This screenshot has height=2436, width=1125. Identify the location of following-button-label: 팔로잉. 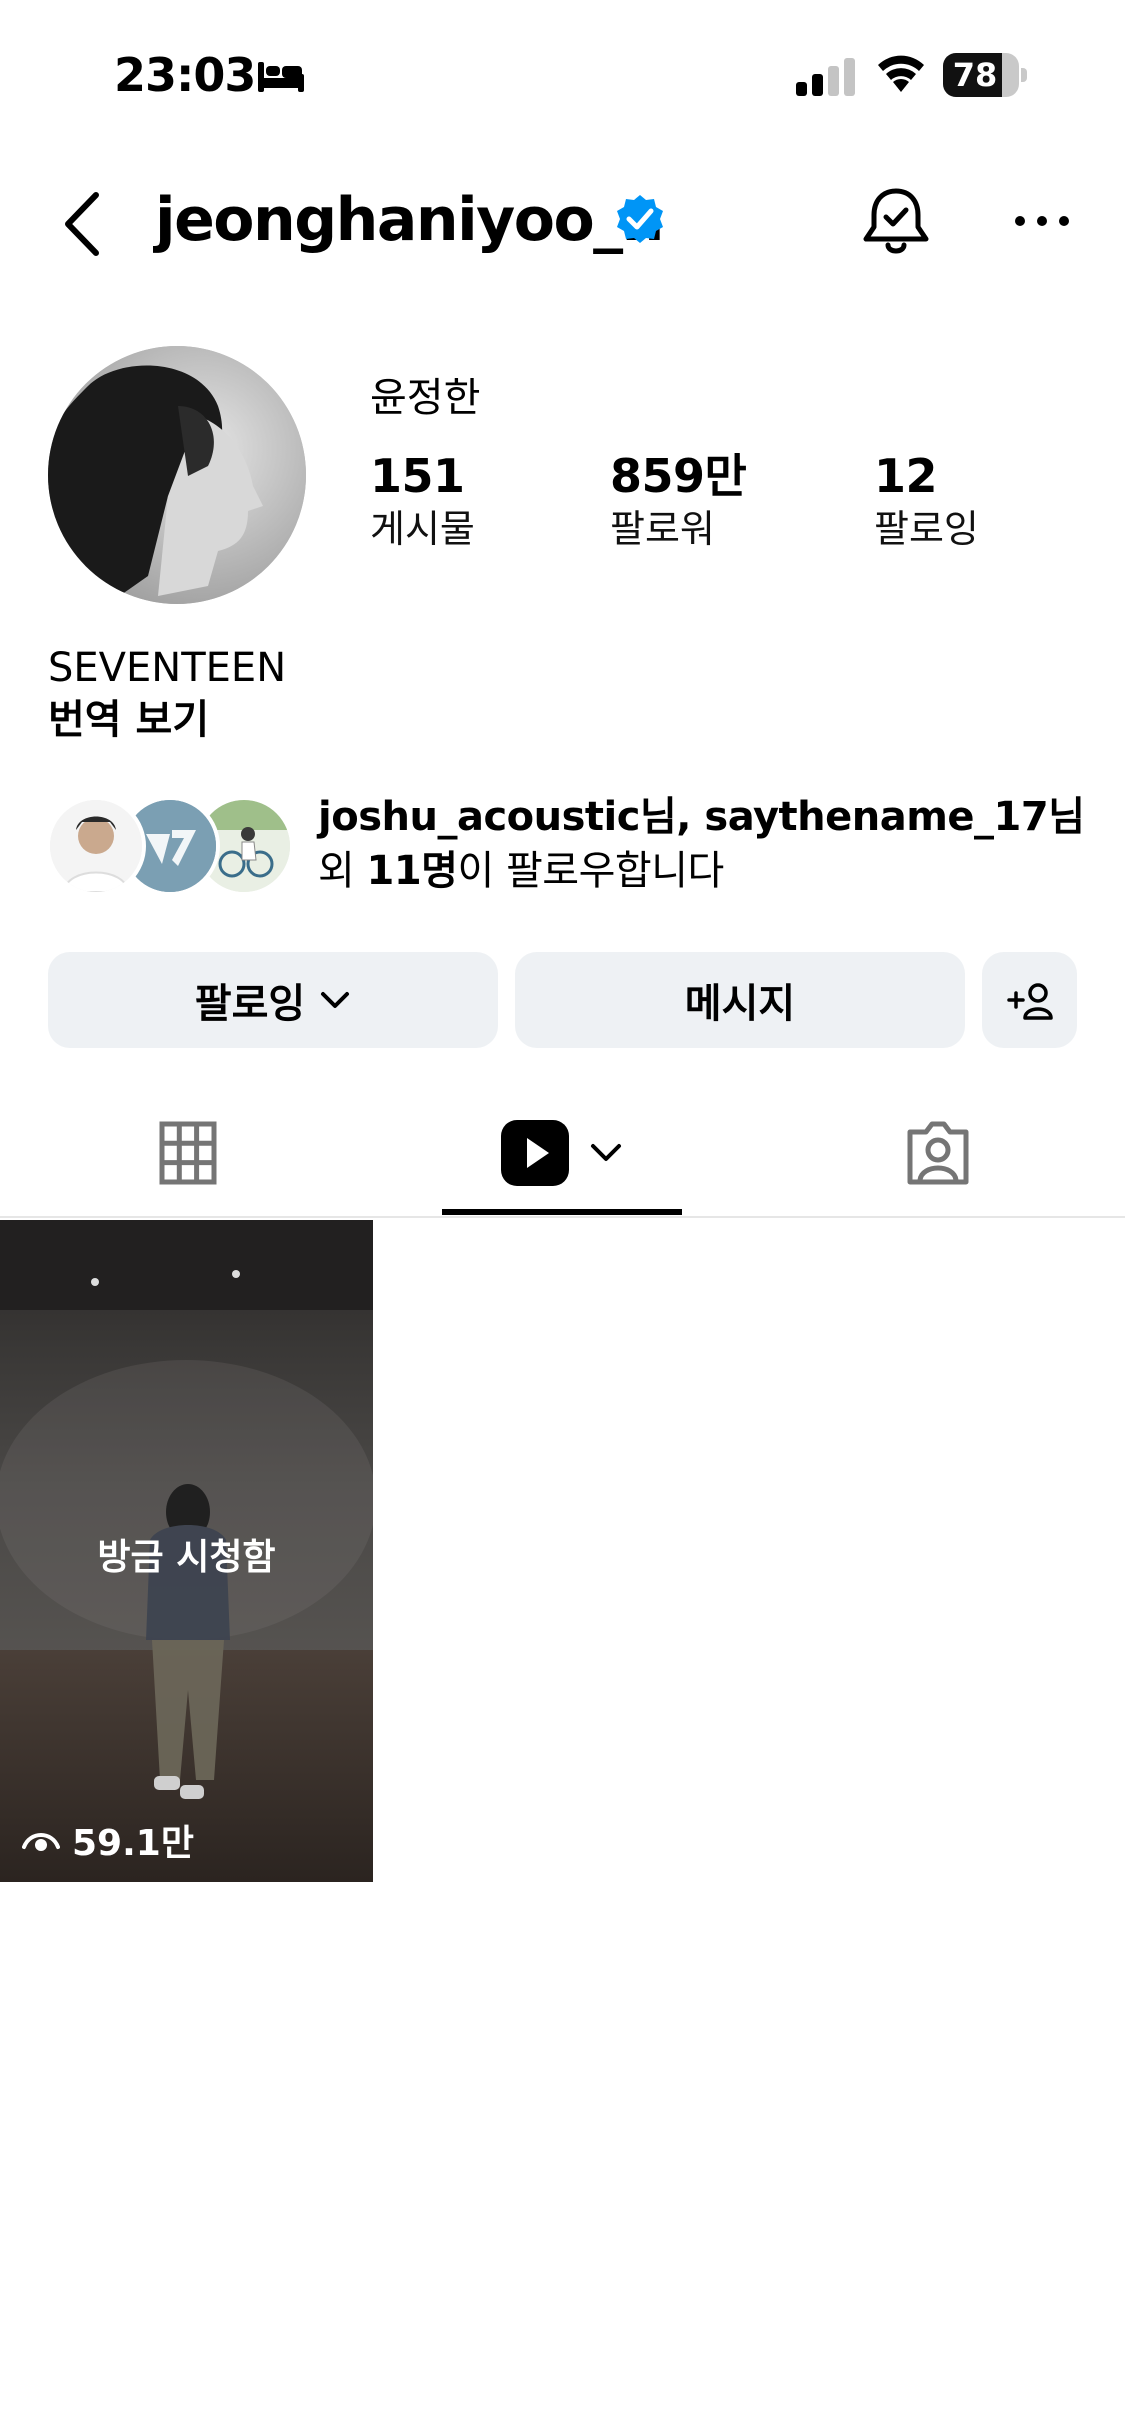
(250, 1004).